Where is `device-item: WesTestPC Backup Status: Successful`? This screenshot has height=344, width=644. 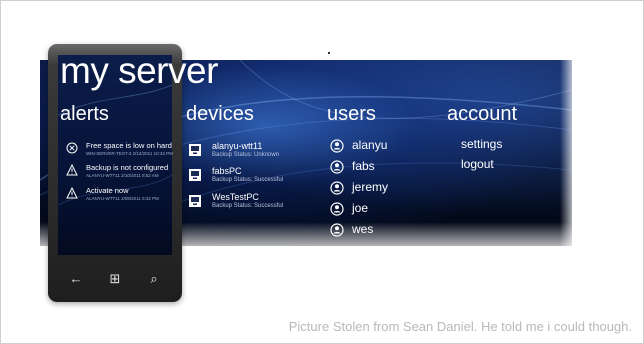 device-item: WesTestPC Backup Status: Successful is located at coordinates (253, 203).